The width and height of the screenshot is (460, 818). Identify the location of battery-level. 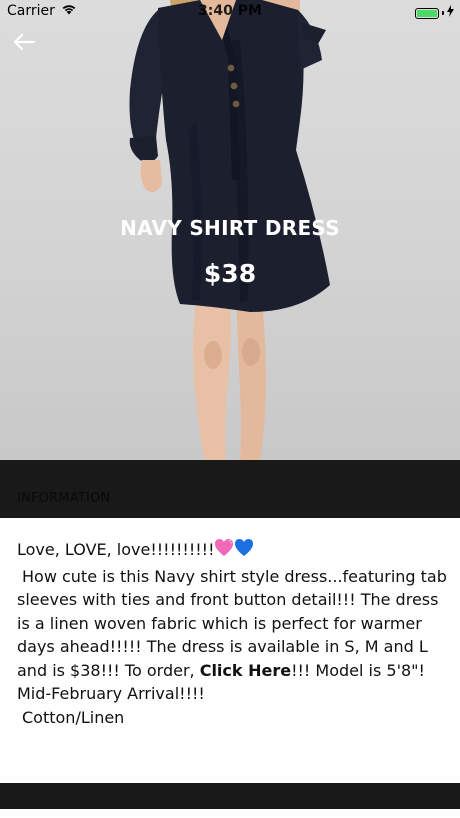
(427, 13).